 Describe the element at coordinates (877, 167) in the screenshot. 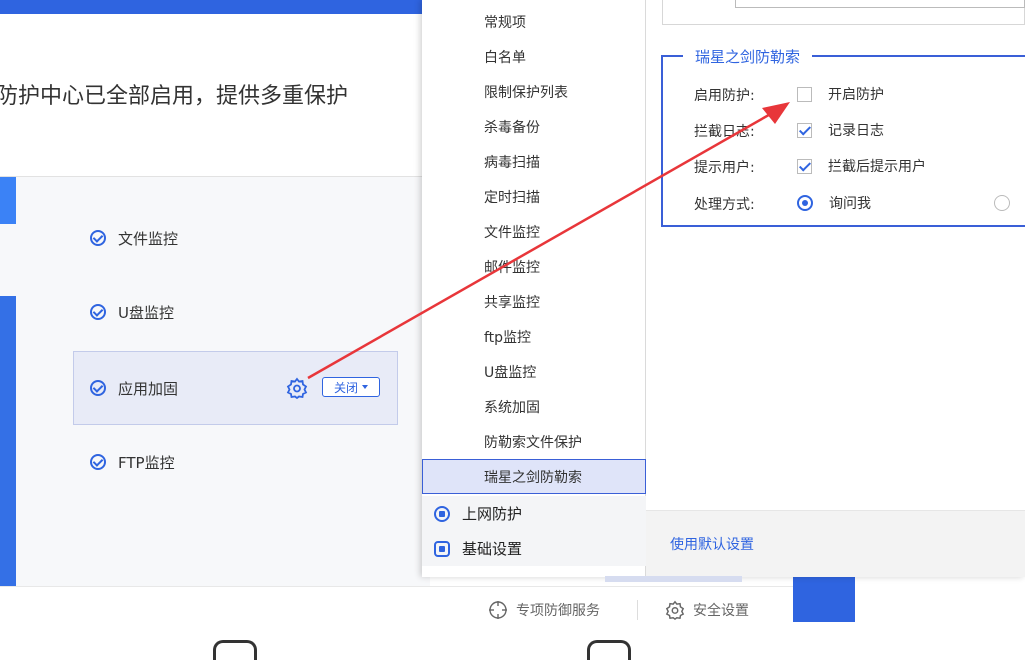

I see `notify-after-block-option: 拦截后提示用户` at that location.